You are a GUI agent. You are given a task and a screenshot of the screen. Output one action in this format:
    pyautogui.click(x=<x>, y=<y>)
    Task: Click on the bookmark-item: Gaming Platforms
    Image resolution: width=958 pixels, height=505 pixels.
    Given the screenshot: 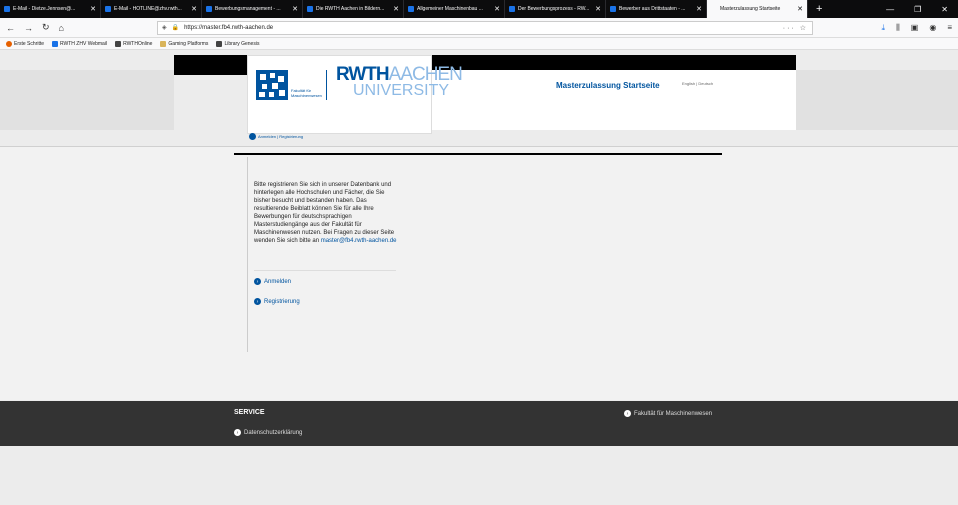 What is the action you would take?
    pyautogui.click(x=184, y=43)
    